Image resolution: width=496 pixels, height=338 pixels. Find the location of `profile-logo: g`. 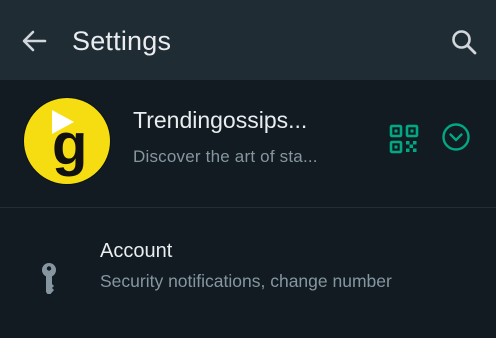

profile-logo: g is located at coordinates (69, 143).